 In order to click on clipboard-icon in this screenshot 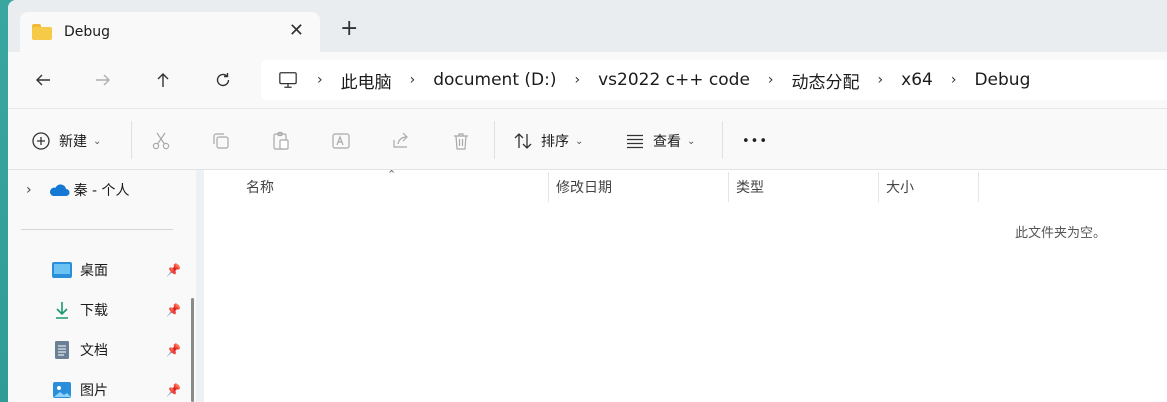, I will do `click(281, 140)`.